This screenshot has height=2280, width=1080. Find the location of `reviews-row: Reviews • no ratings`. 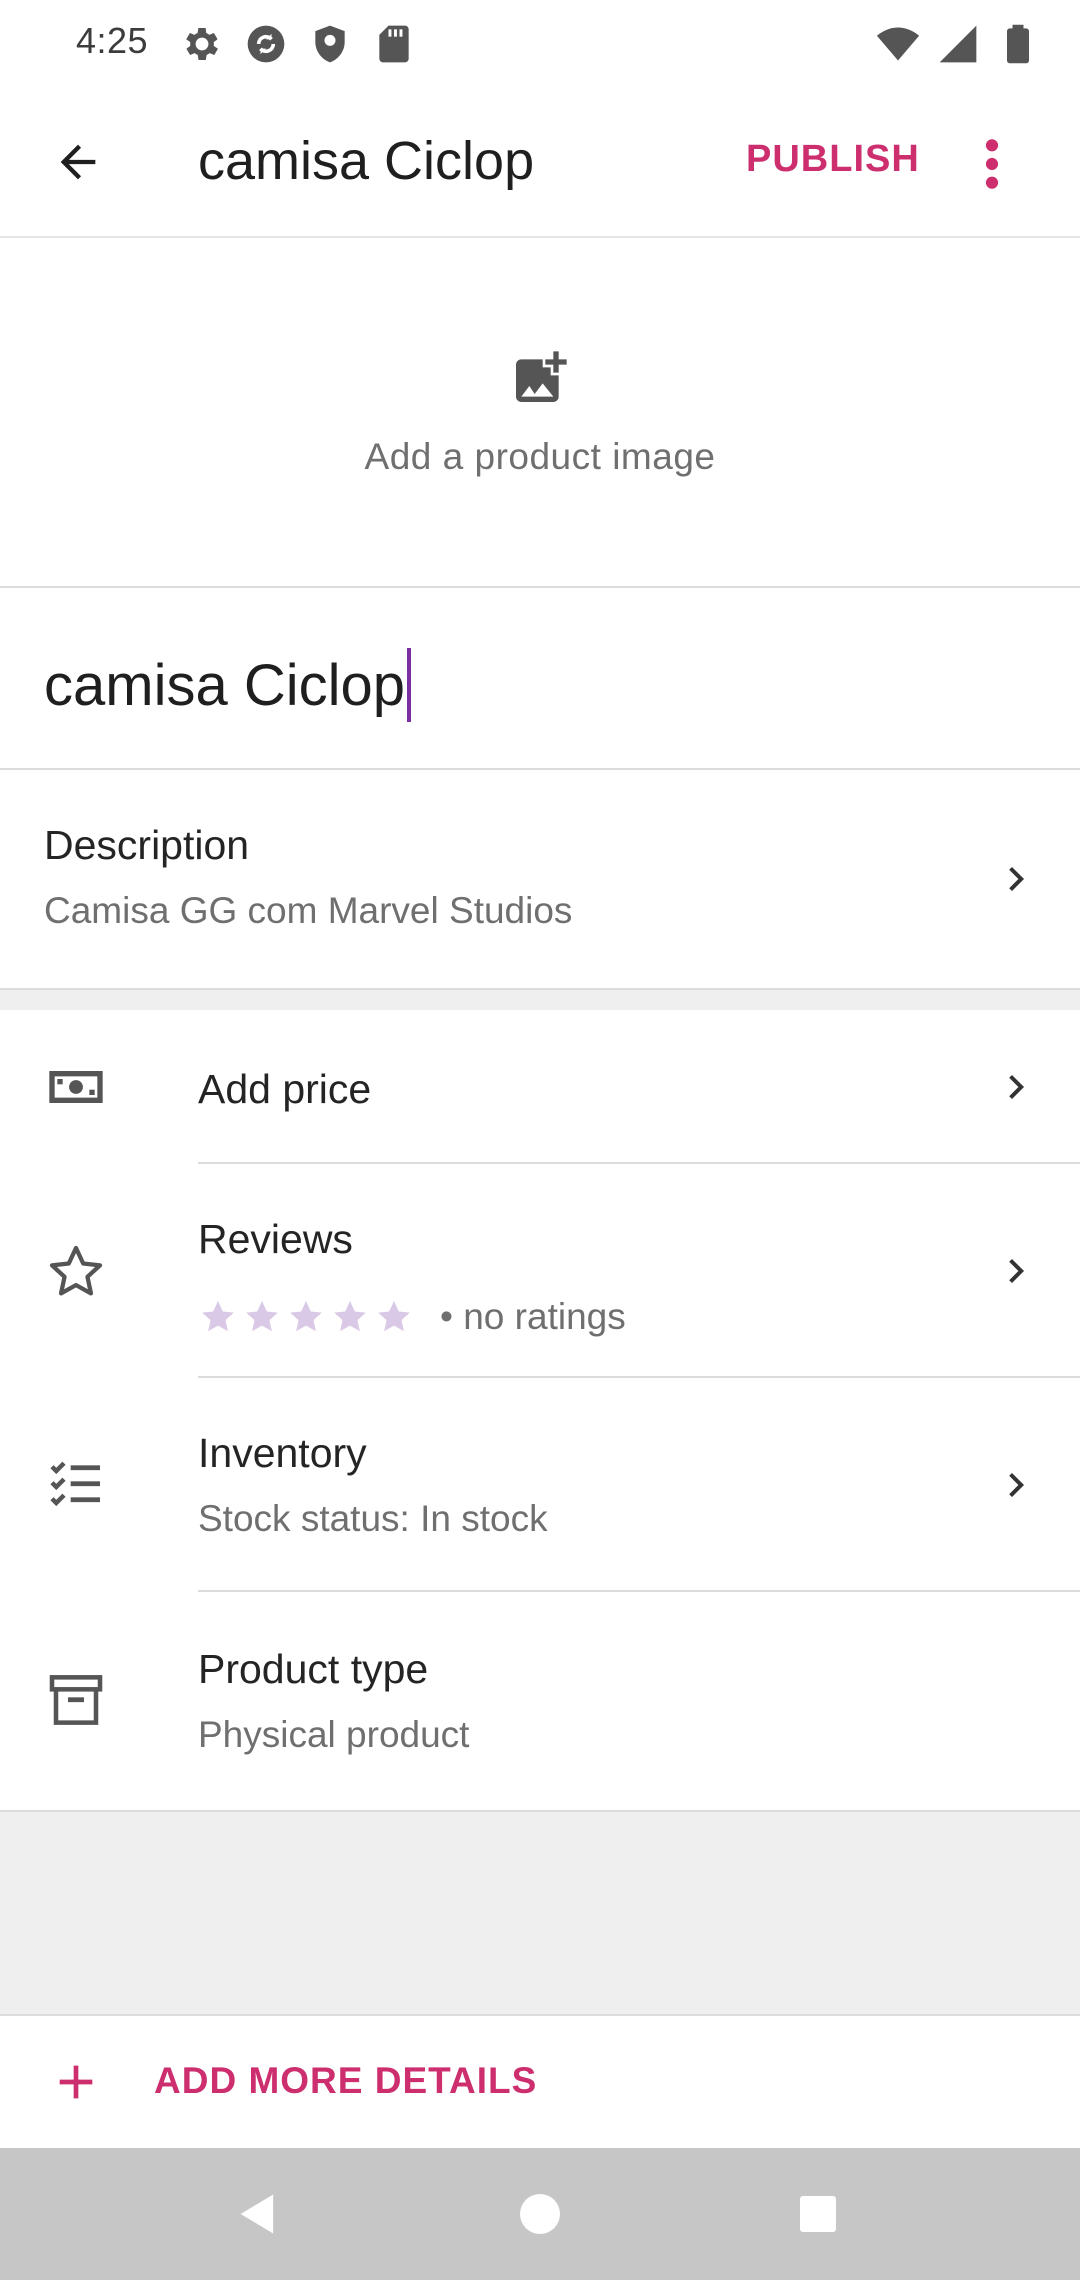

reviews-row: Reviews • no ratings is located at coordinates (540, 1271).